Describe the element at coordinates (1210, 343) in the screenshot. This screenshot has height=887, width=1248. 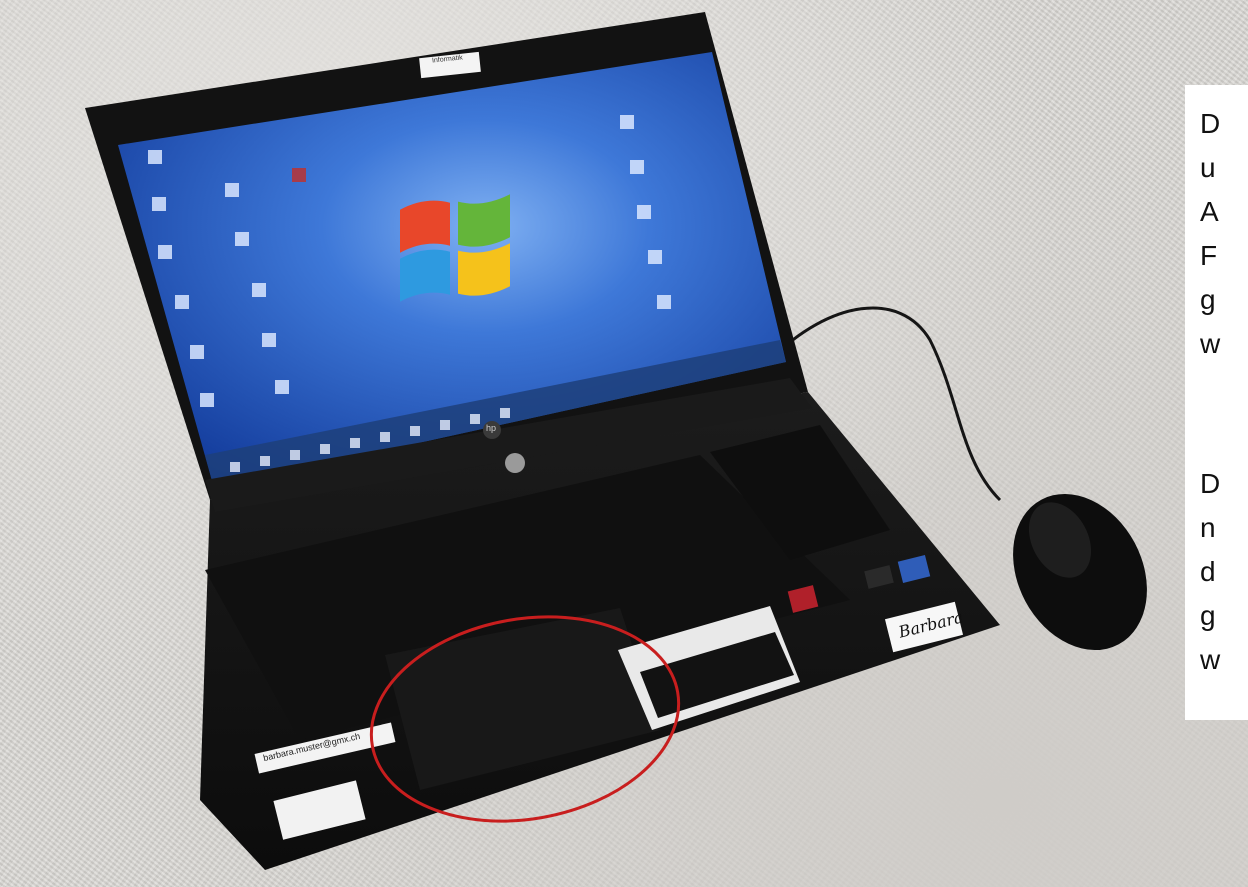
I see `para1-line: w` at that location.